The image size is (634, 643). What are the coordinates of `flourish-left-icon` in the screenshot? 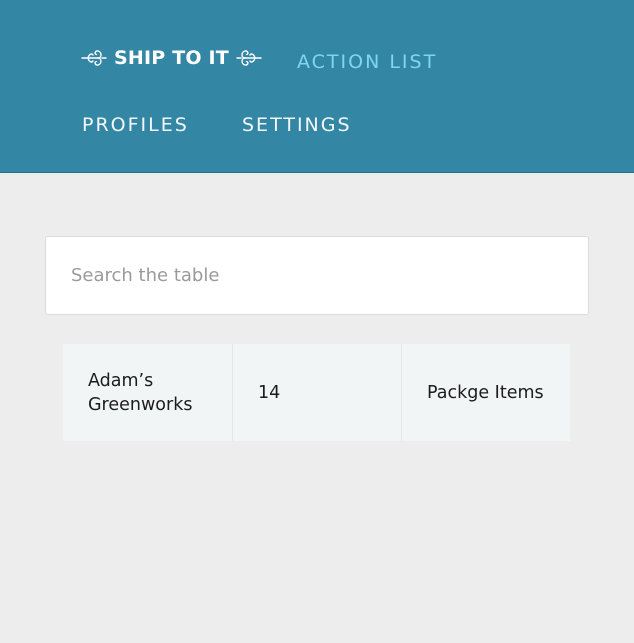 It's located at (94, 58).